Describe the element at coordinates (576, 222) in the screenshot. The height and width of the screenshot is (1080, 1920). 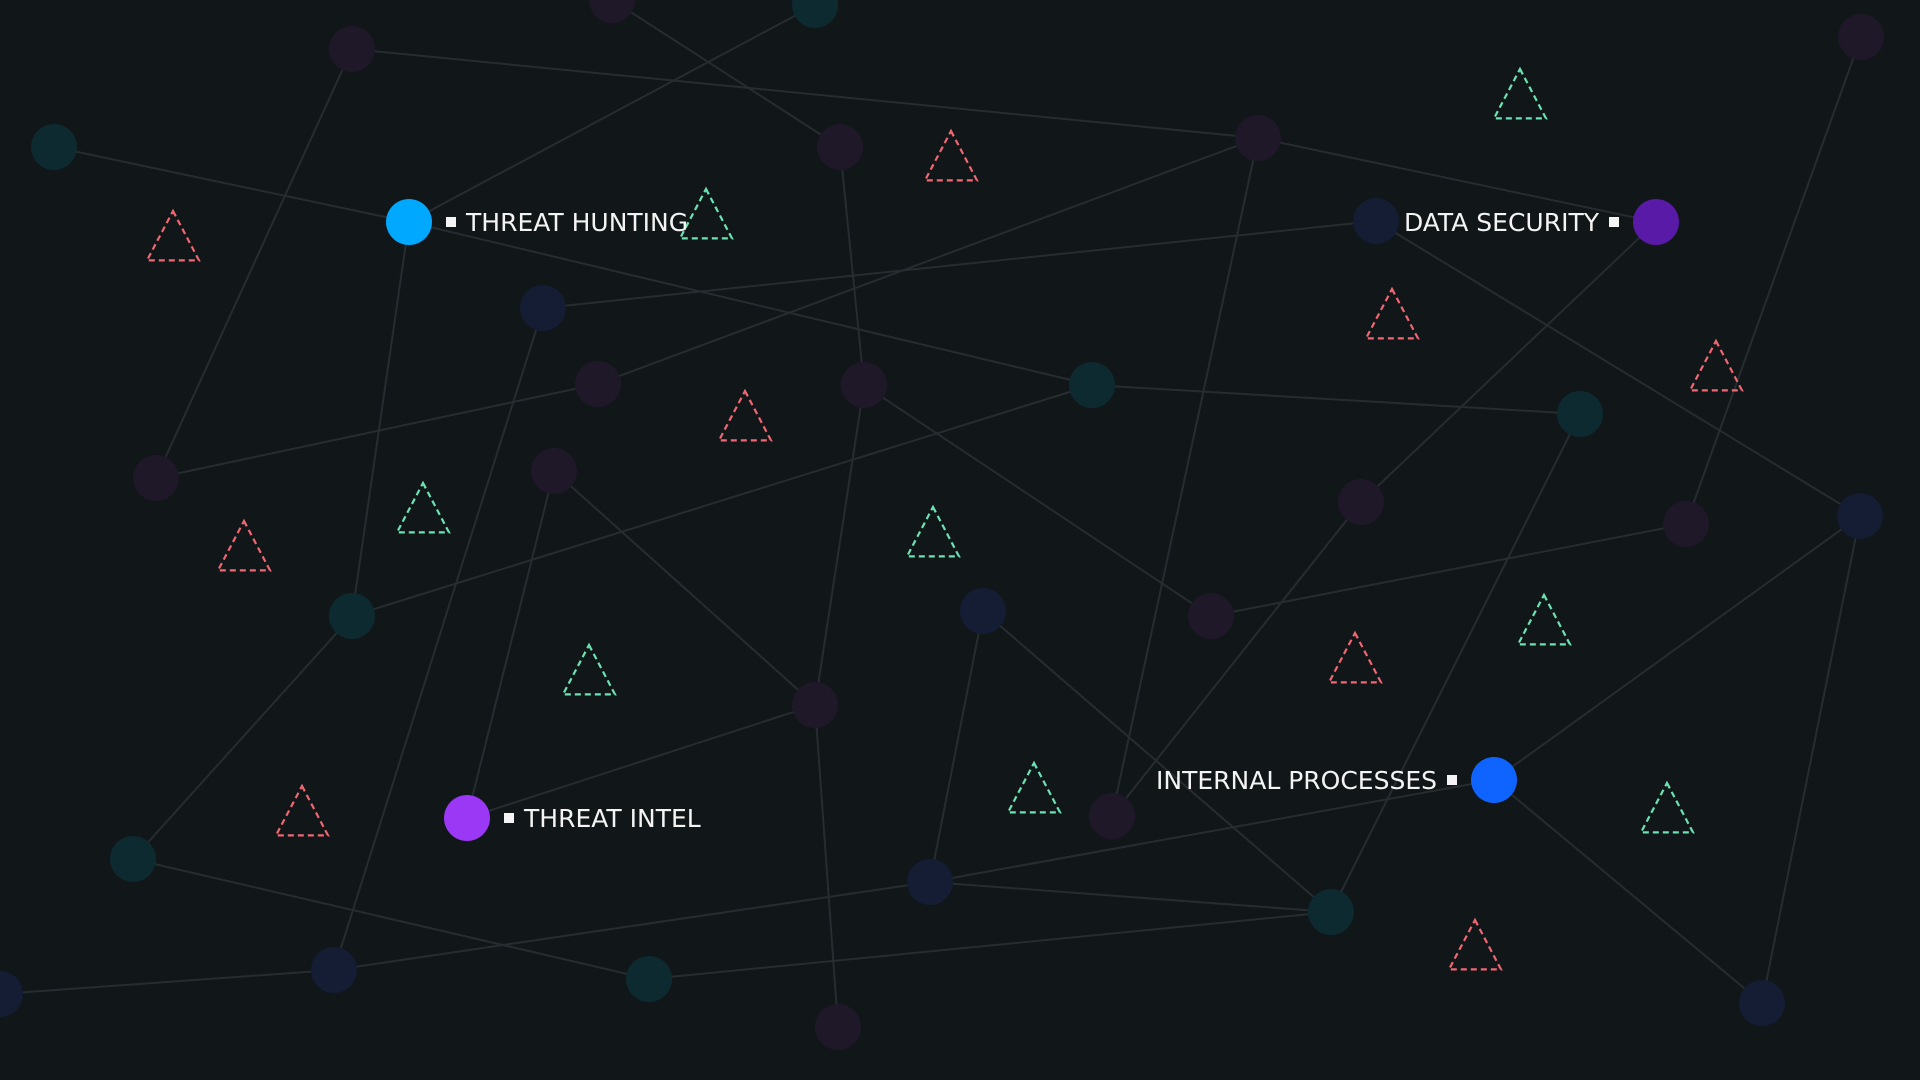
I see `hub-label: THREAT HUNTING` at that location.